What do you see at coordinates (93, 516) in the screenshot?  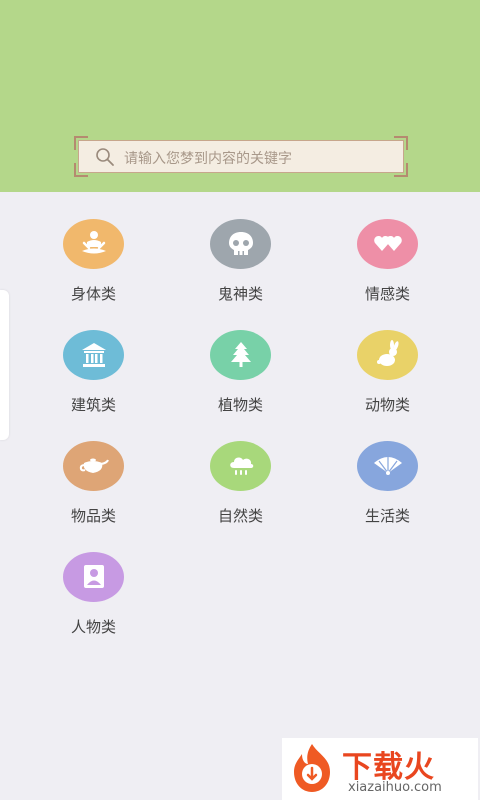 I see `category-label: 物品类` at bounding box center [93, 516].